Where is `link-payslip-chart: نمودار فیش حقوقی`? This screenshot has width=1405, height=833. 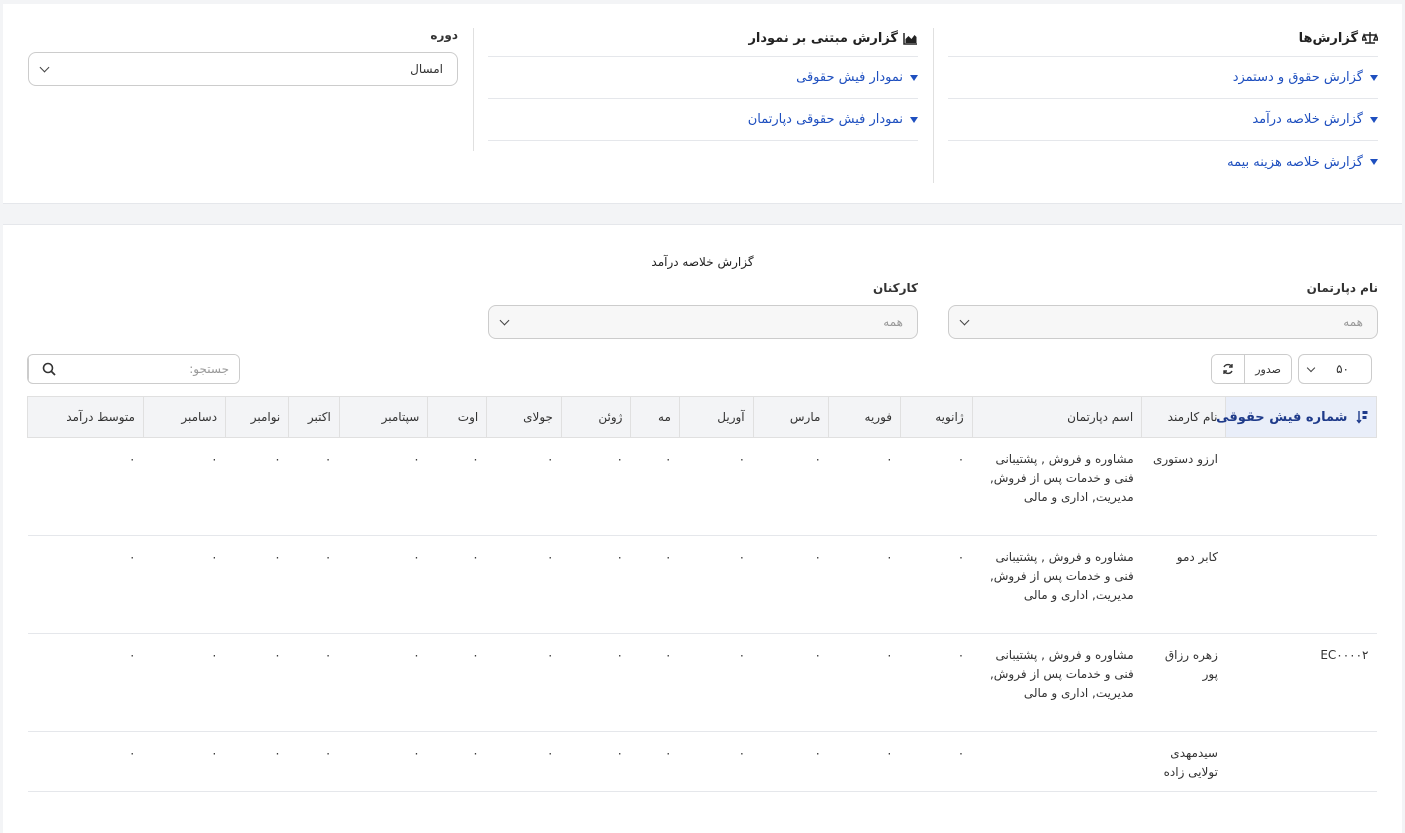
link-payslip-chart: نمودار فیش حقوقی is located at coordinates (703, 78).